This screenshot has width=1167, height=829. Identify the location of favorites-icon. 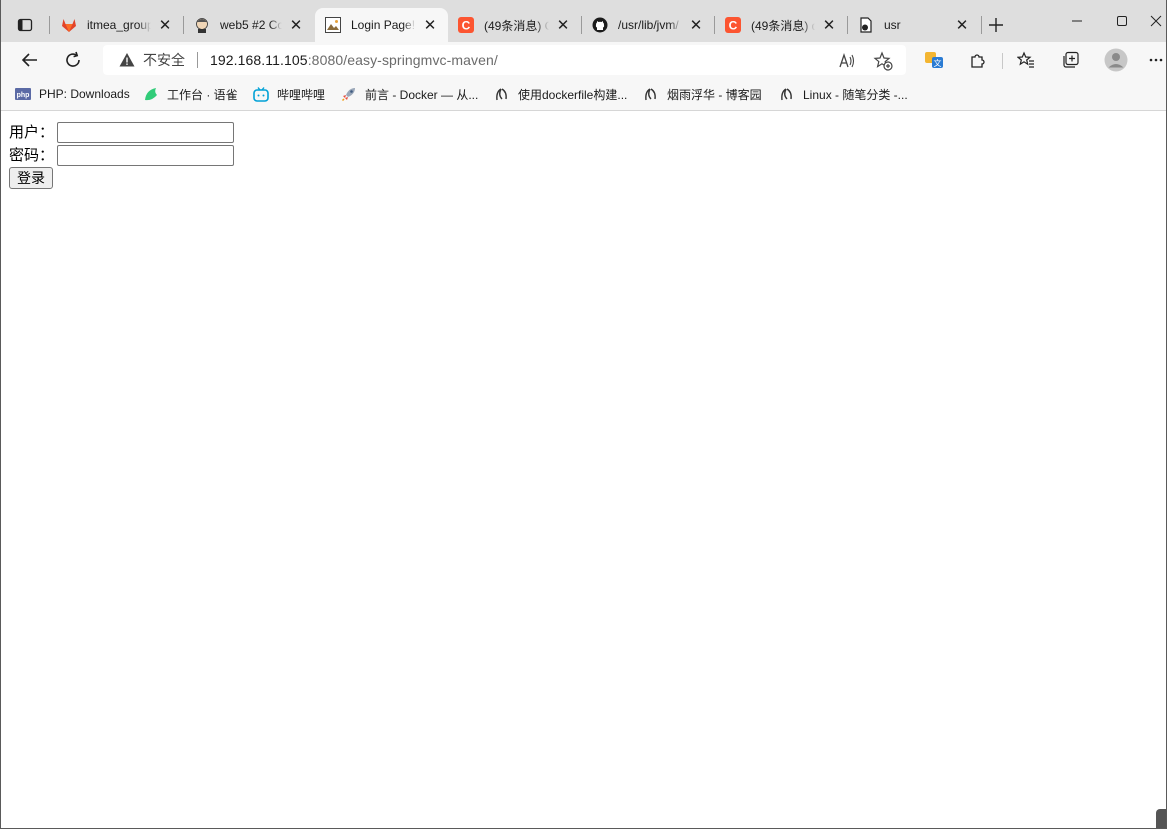
(1025, 59).